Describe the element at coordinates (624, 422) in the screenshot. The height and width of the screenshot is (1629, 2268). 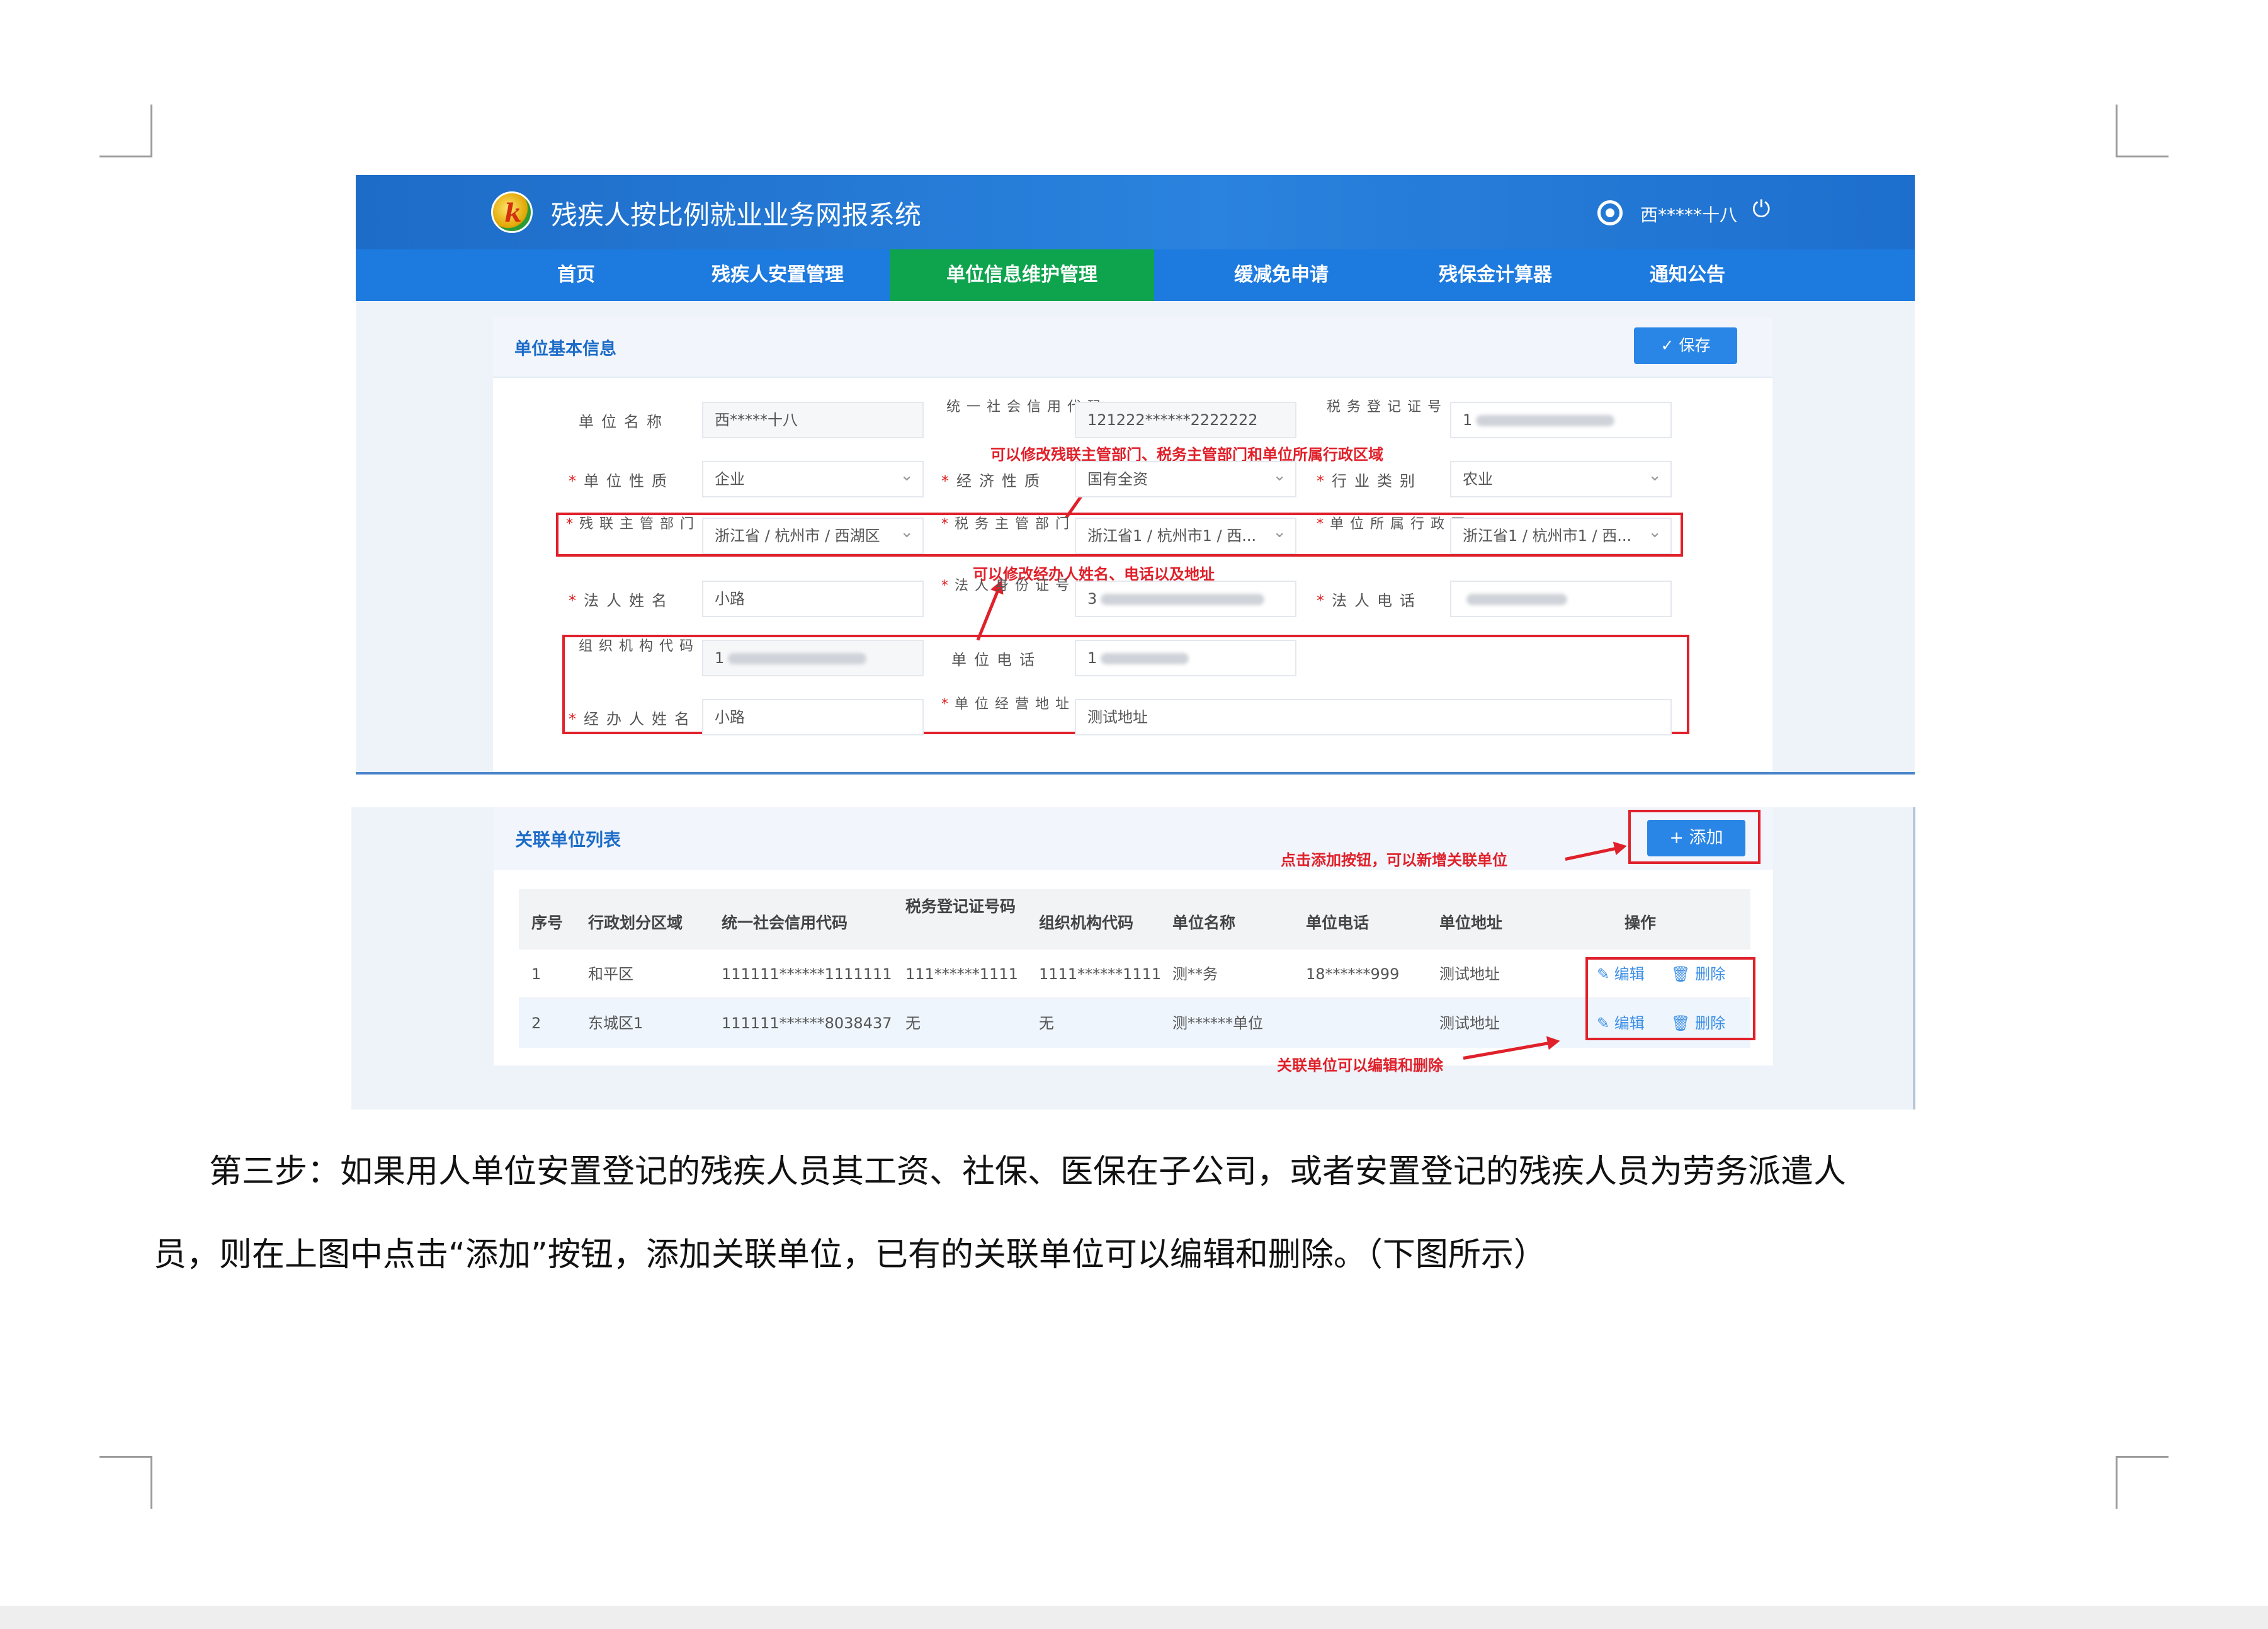
I see `label-unit-name: 单位名称` at that location.